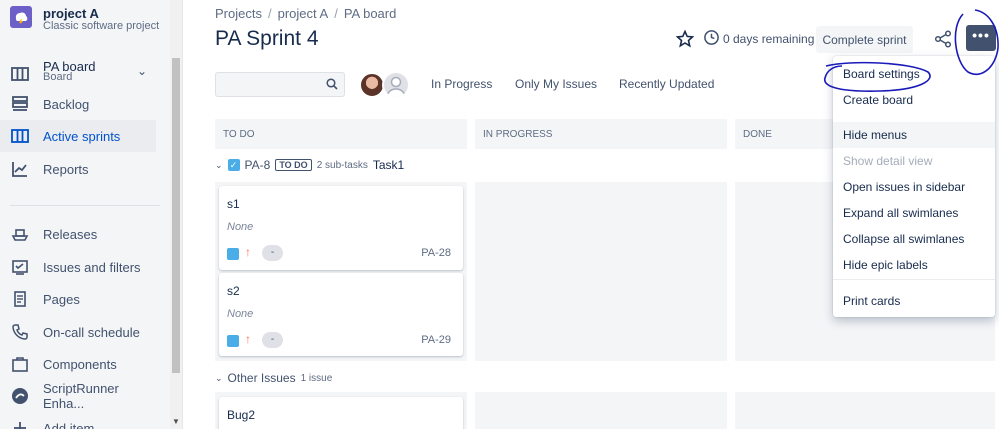  What do you see at coordinates (70, 234) in the screenshot?
I see `sidebar-item-label: Releases` at bounding box center [70, 234].